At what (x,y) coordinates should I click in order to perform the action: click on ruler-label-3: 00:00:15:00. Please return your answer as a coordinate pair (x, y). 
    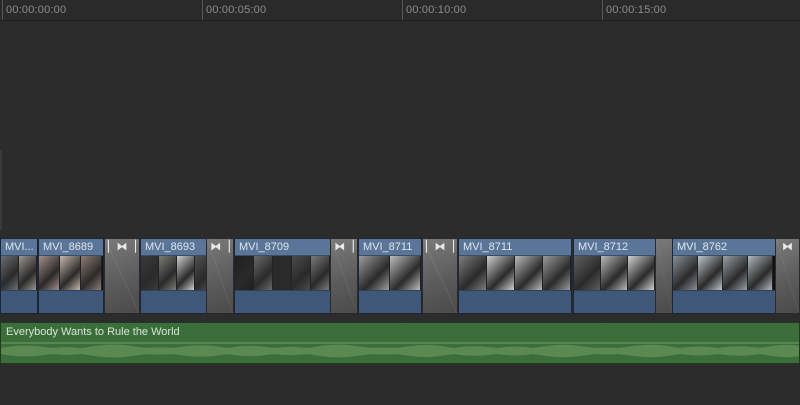
    Looking at the image, I should click on (636, 10).